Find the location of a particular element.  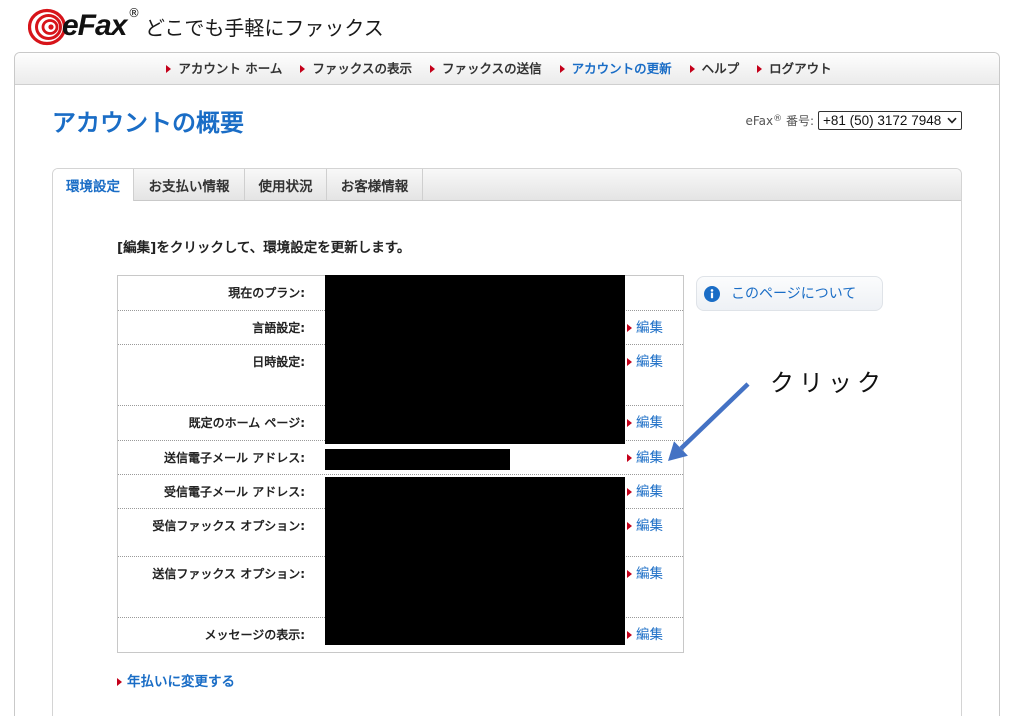

registered-mark: ® is located at coordinates (134, 13).